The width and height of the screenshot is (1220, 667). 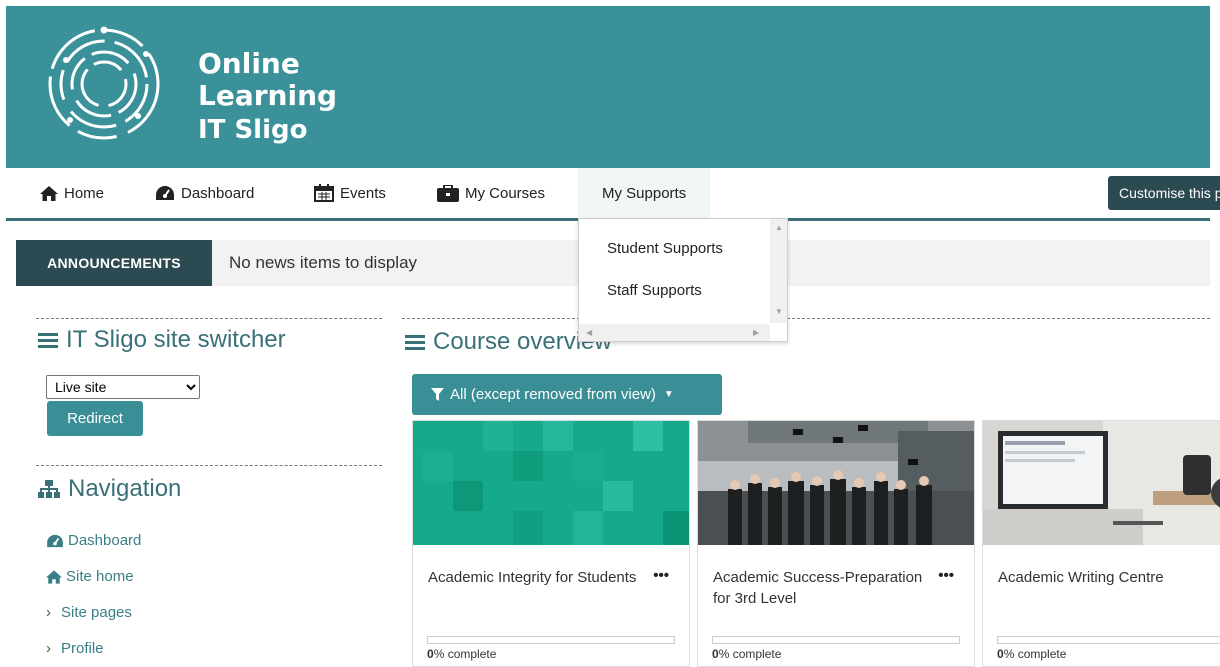 I want to click on nav-link-profile: › Profile, so click(x=75, y=648).